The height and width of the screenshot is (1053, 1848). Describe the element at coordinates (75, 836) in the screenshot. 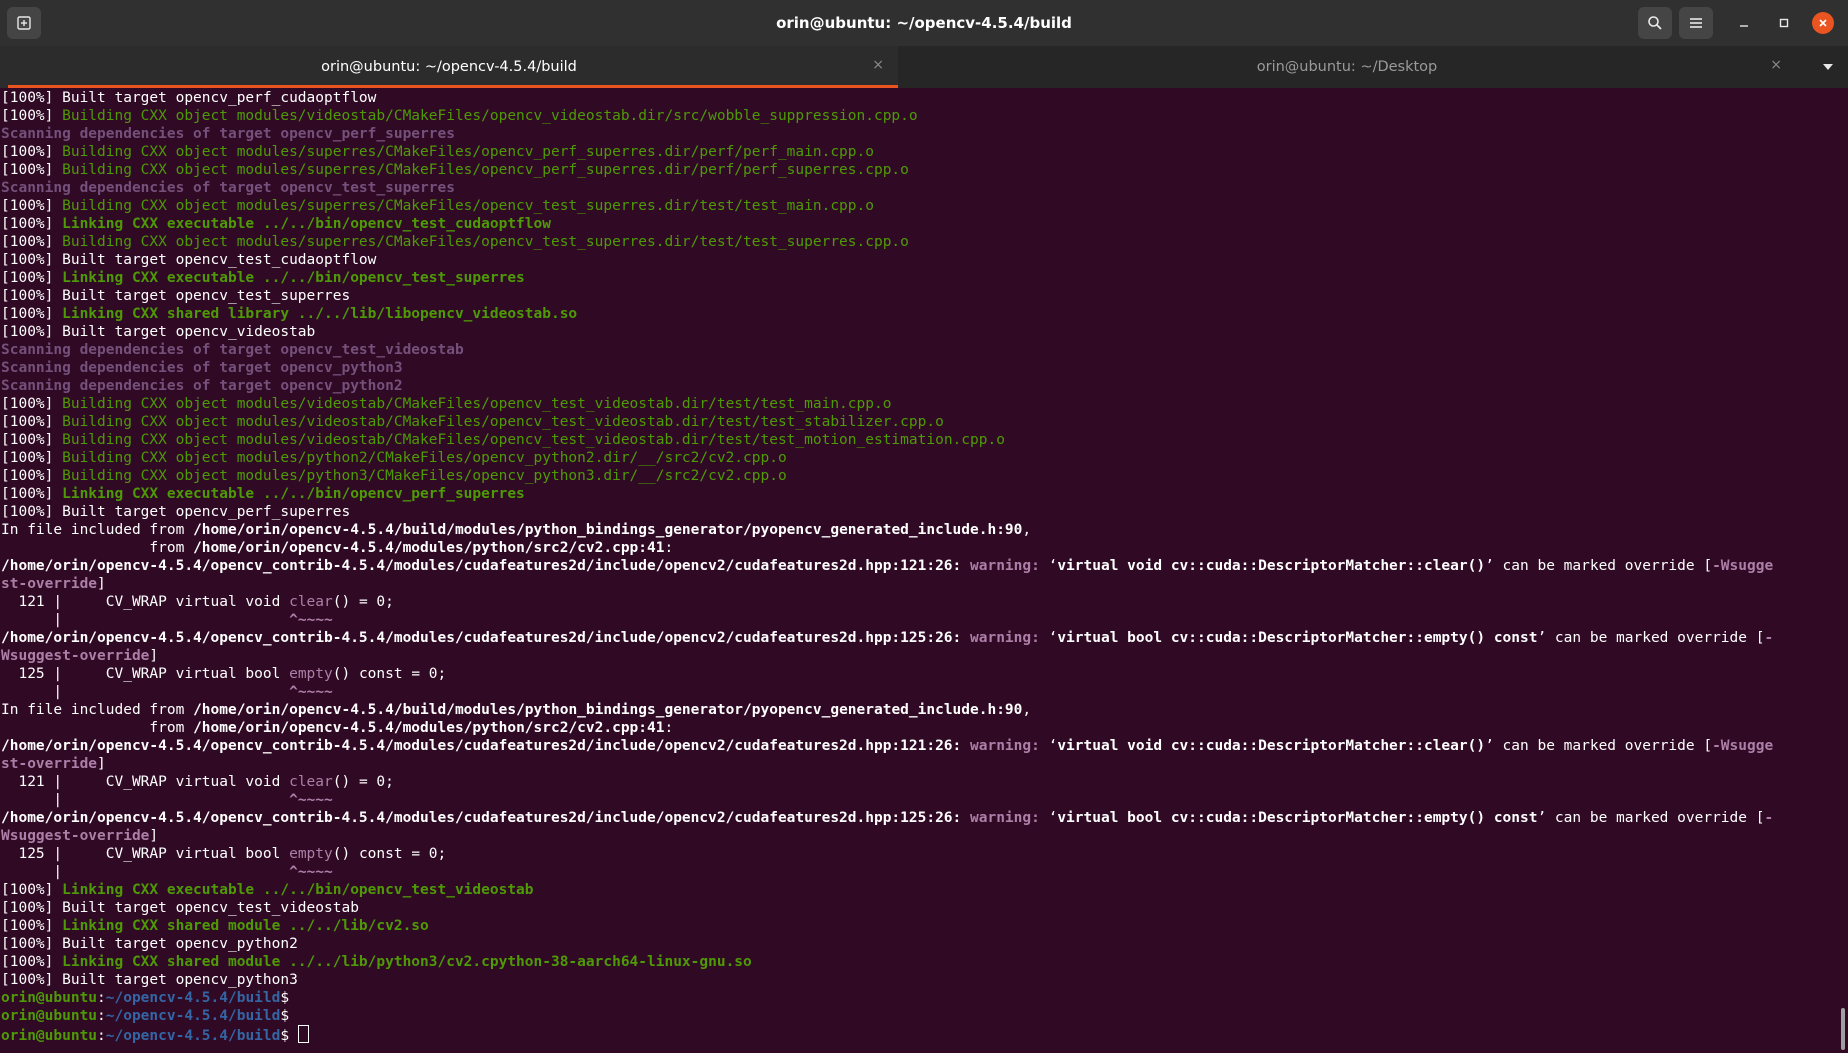

I see `terminal-text: Wsuggest-override` at that location.